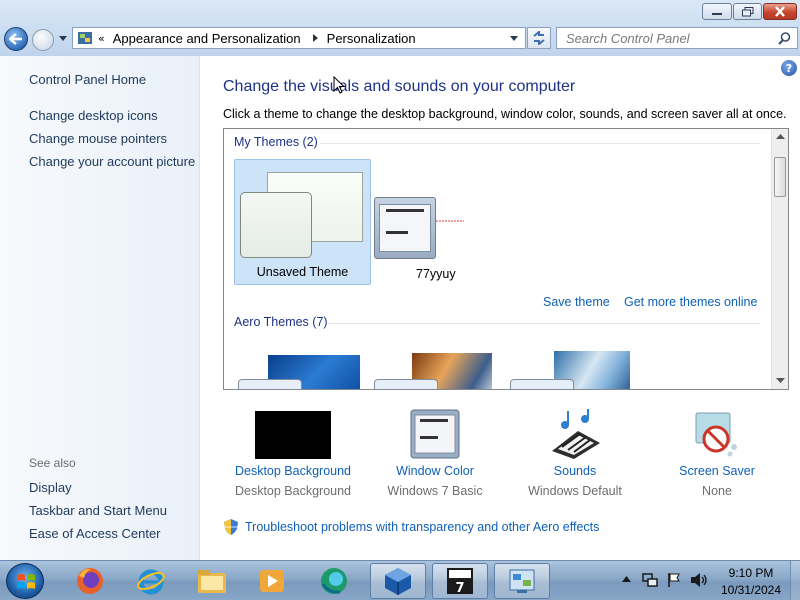 This screenshot has width=800, height=600. Describe the element at coordinates (699, 580) in the screenshot. I see `volume-icon` at that location.